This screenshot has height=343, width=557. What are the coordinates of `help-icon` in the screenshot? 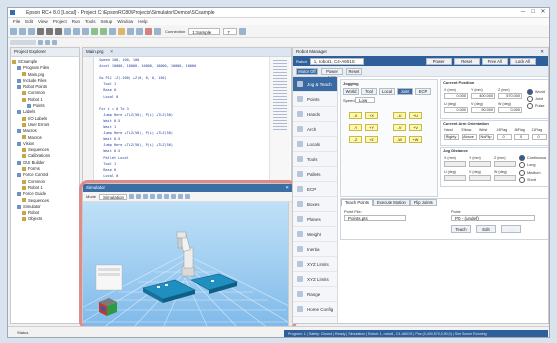 It's located at (157, 31).